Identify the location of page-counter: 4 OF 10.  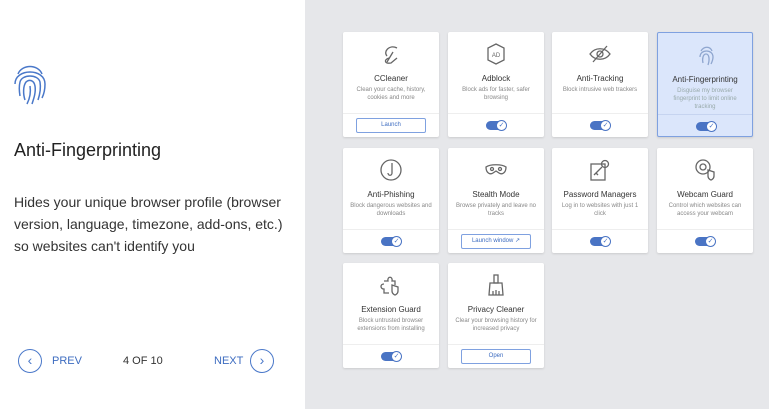
(143, 361).